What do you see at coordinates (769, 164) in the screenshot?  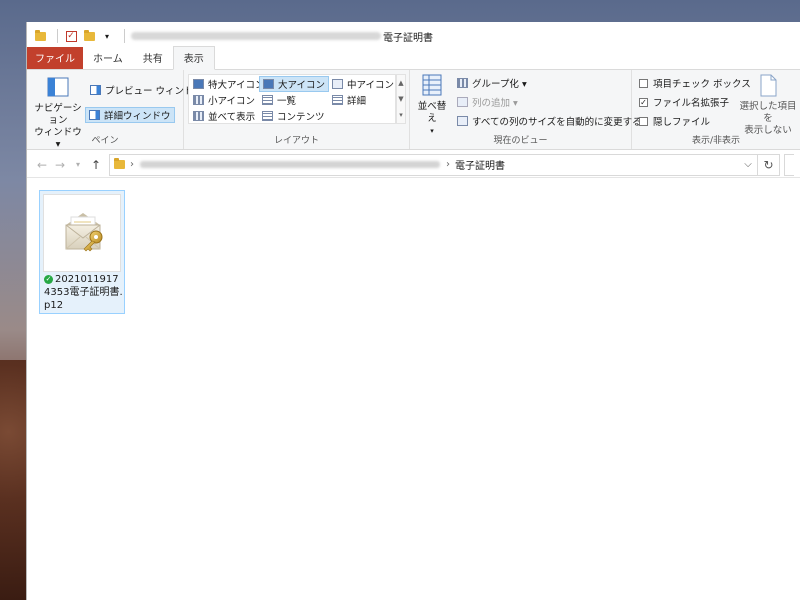 I see `refresh-icon: ↻` at bounding box center [769, 164].